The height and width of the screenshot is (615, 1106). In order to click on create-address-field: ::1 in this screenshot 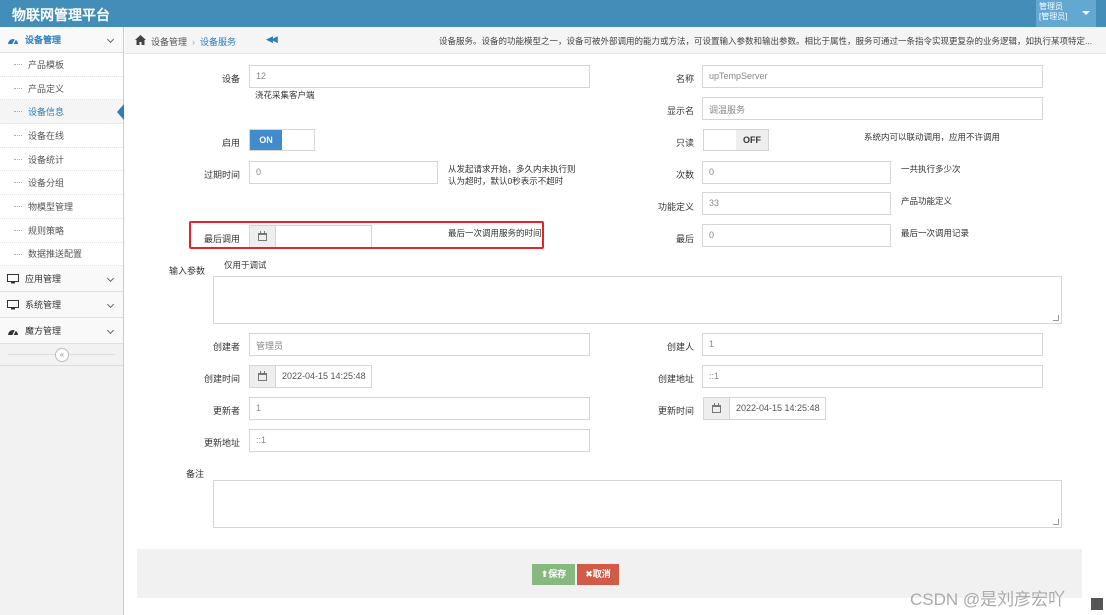, I will do `click(872, 376)`.